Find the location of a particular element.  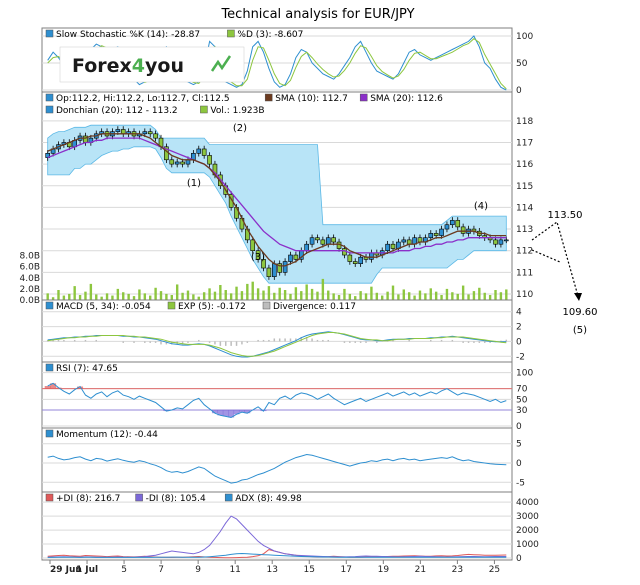

logo-text: Forex4you is located at coordinates (128, 66).